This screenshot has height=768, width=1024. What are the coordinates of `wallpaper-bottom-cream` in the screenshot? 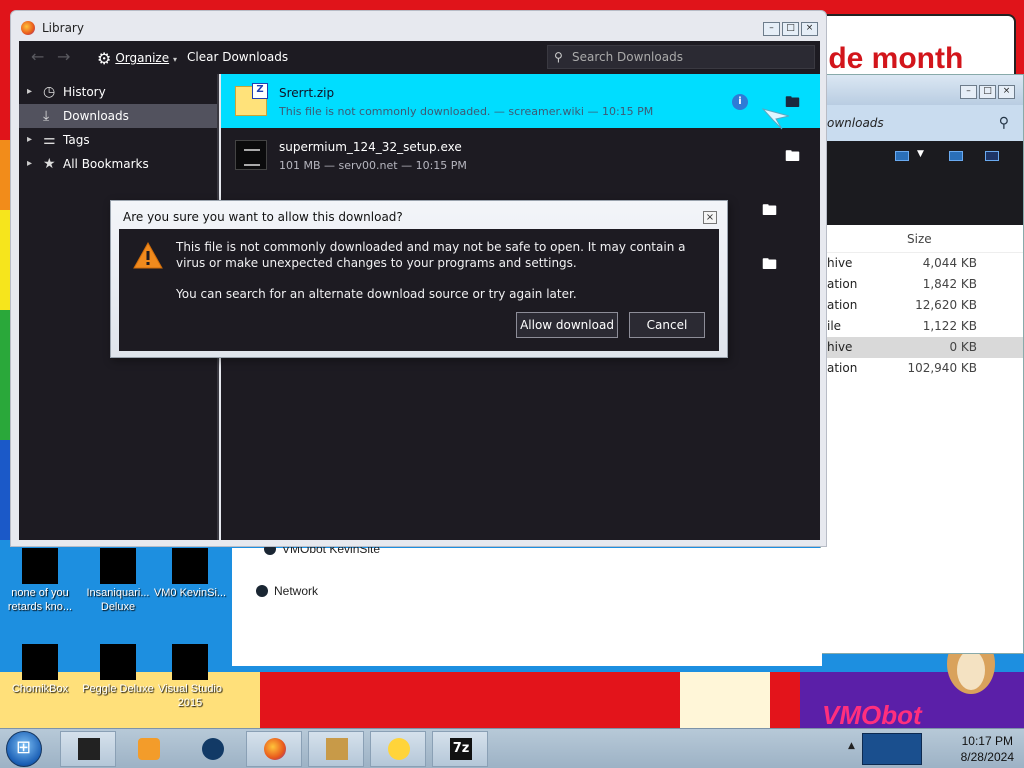 It's located at (725, 700).